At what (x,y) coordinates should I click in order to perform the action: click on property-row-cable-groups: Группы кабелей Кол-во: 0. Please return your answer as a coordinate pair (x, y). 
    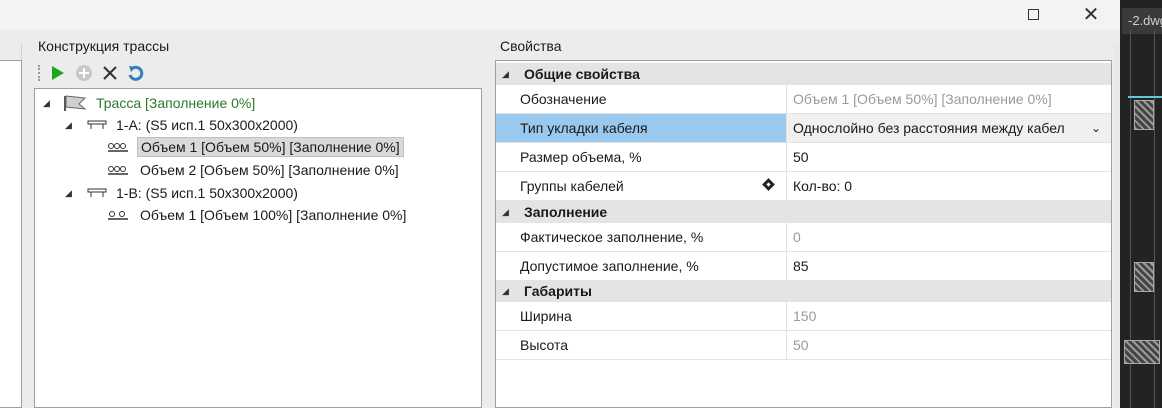
    Looking at the image, I should click on (803, 186).